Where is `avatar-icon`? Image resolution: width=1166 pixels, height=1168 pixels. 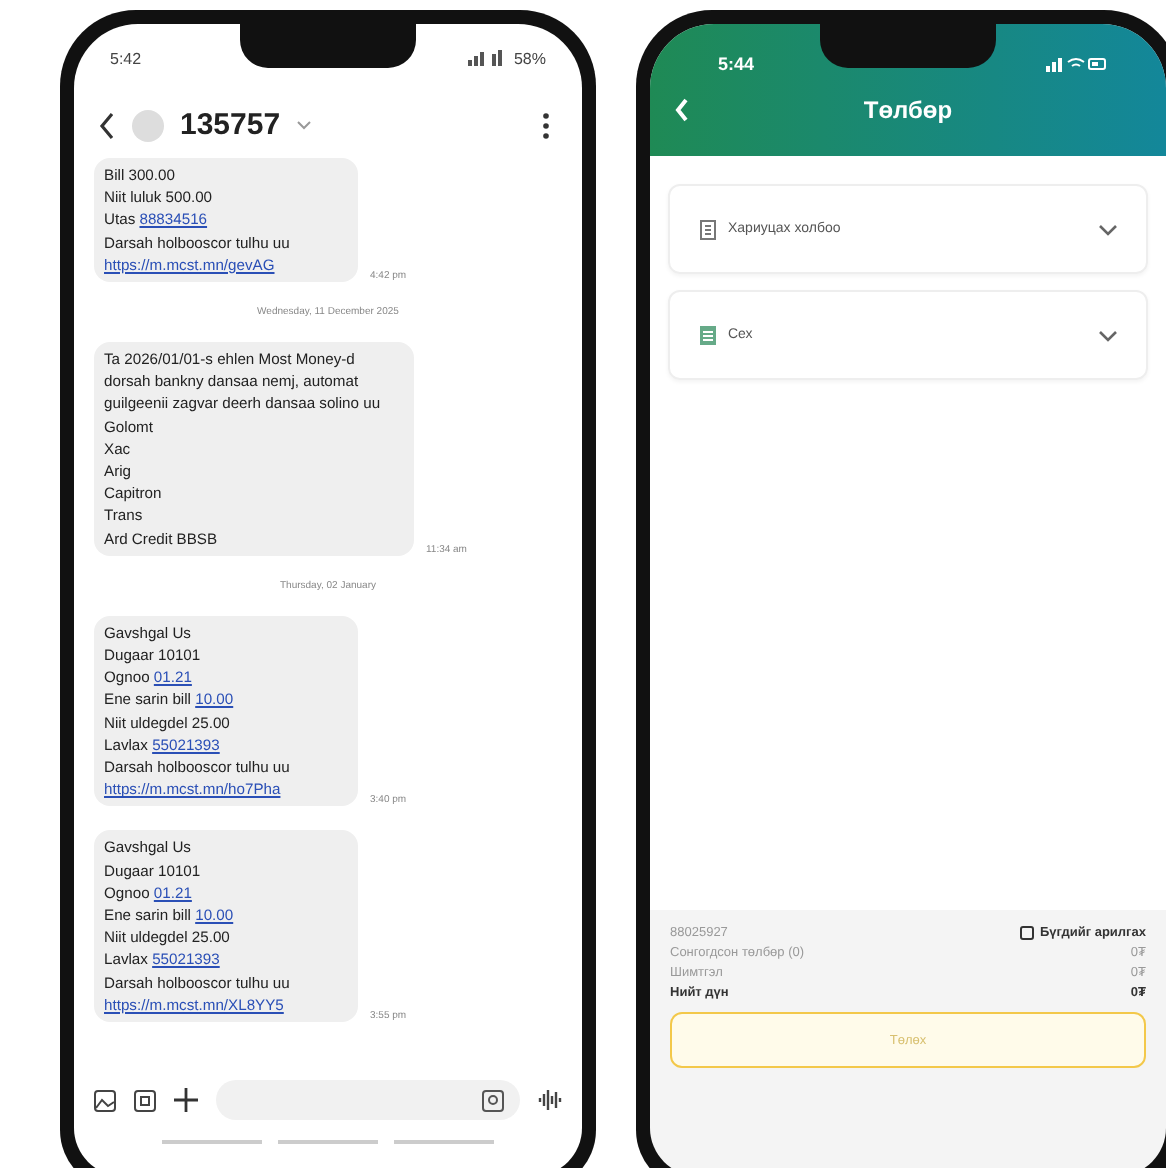 avatar-icon is located at coordinates (148, 125).